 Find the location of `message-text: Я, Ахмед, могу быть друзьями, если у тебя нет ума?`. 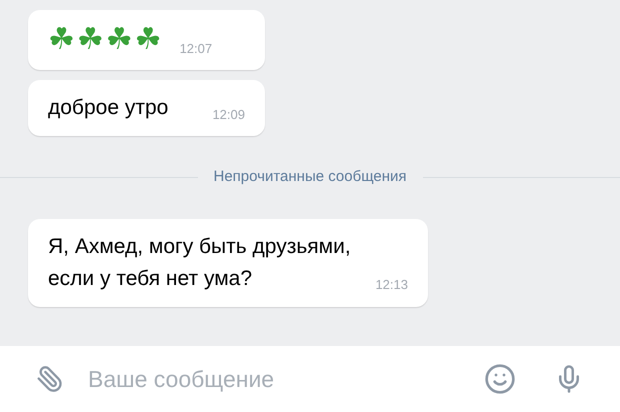

message-text: Я, Ахмед, могу быть друзьями, если у тебя нет ума? is located at coordinates (200, 263).